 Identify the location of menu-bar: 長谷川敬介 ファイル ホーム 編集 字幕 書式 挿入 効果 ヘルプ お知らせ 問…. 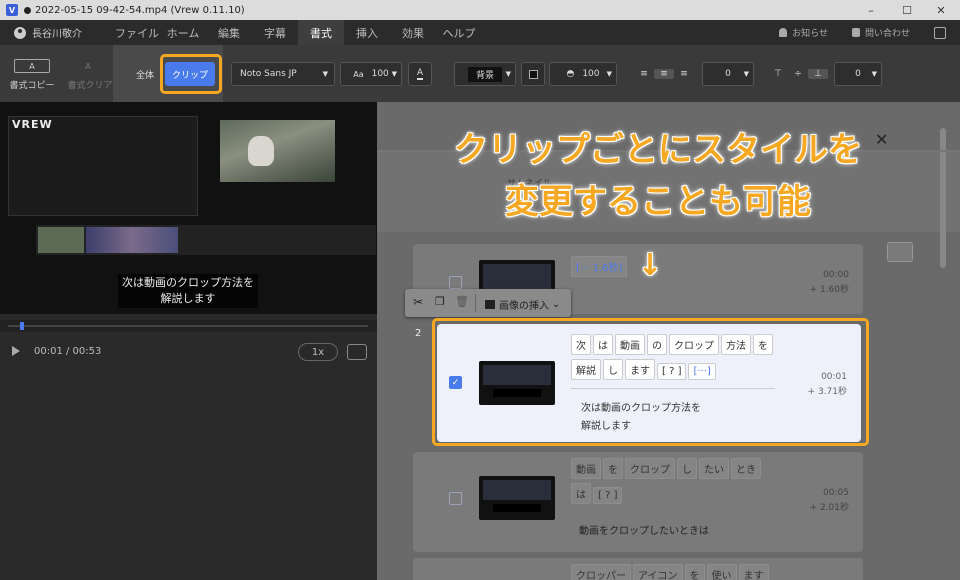
(480, 32).